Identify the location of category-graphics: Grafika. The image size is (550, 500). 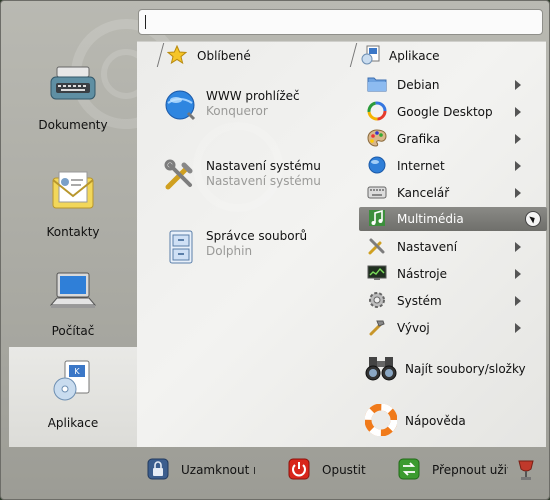
(453, 139).